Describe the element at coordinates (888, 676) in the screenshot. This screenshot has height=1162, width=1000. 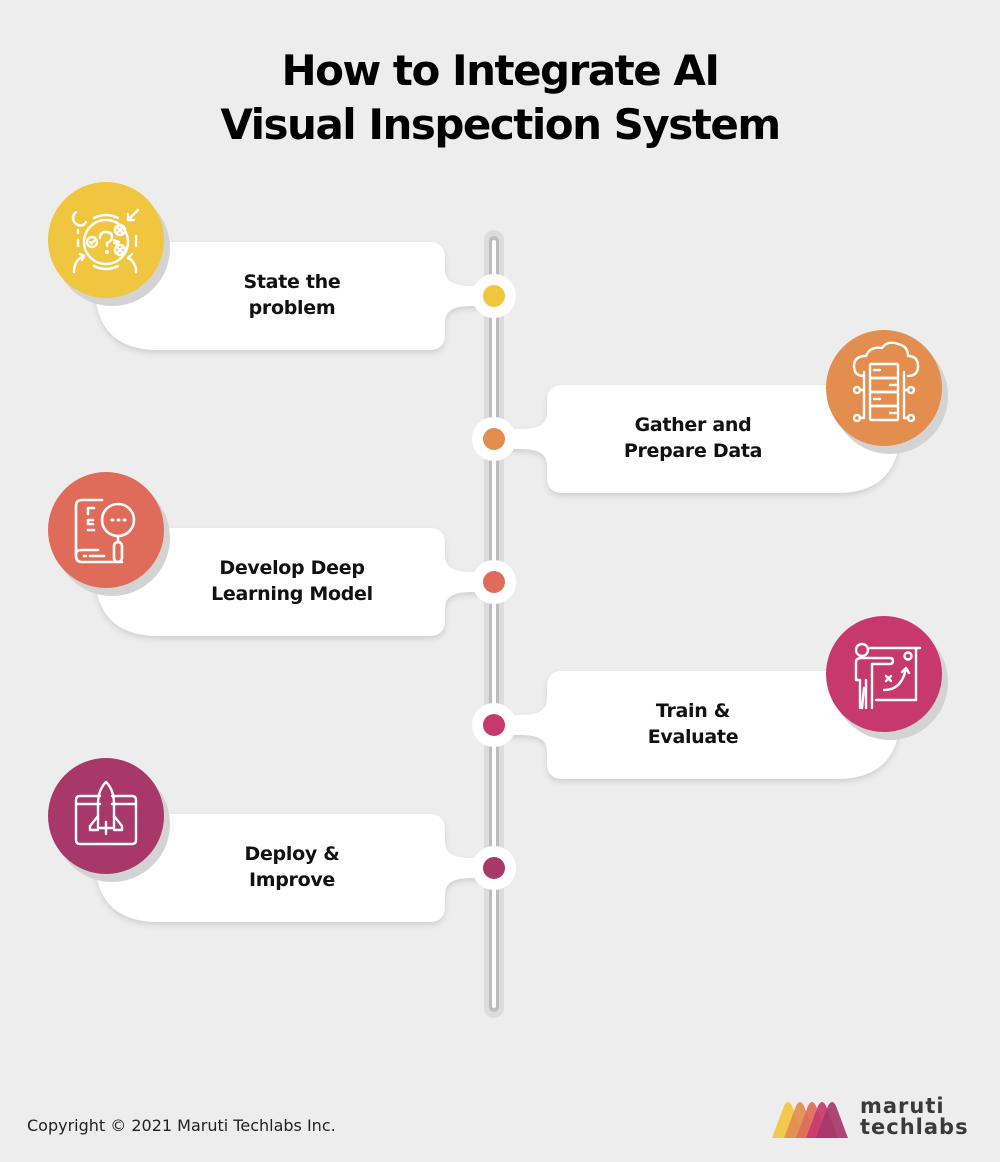
I see `presentation-strategy-icon` at that location.